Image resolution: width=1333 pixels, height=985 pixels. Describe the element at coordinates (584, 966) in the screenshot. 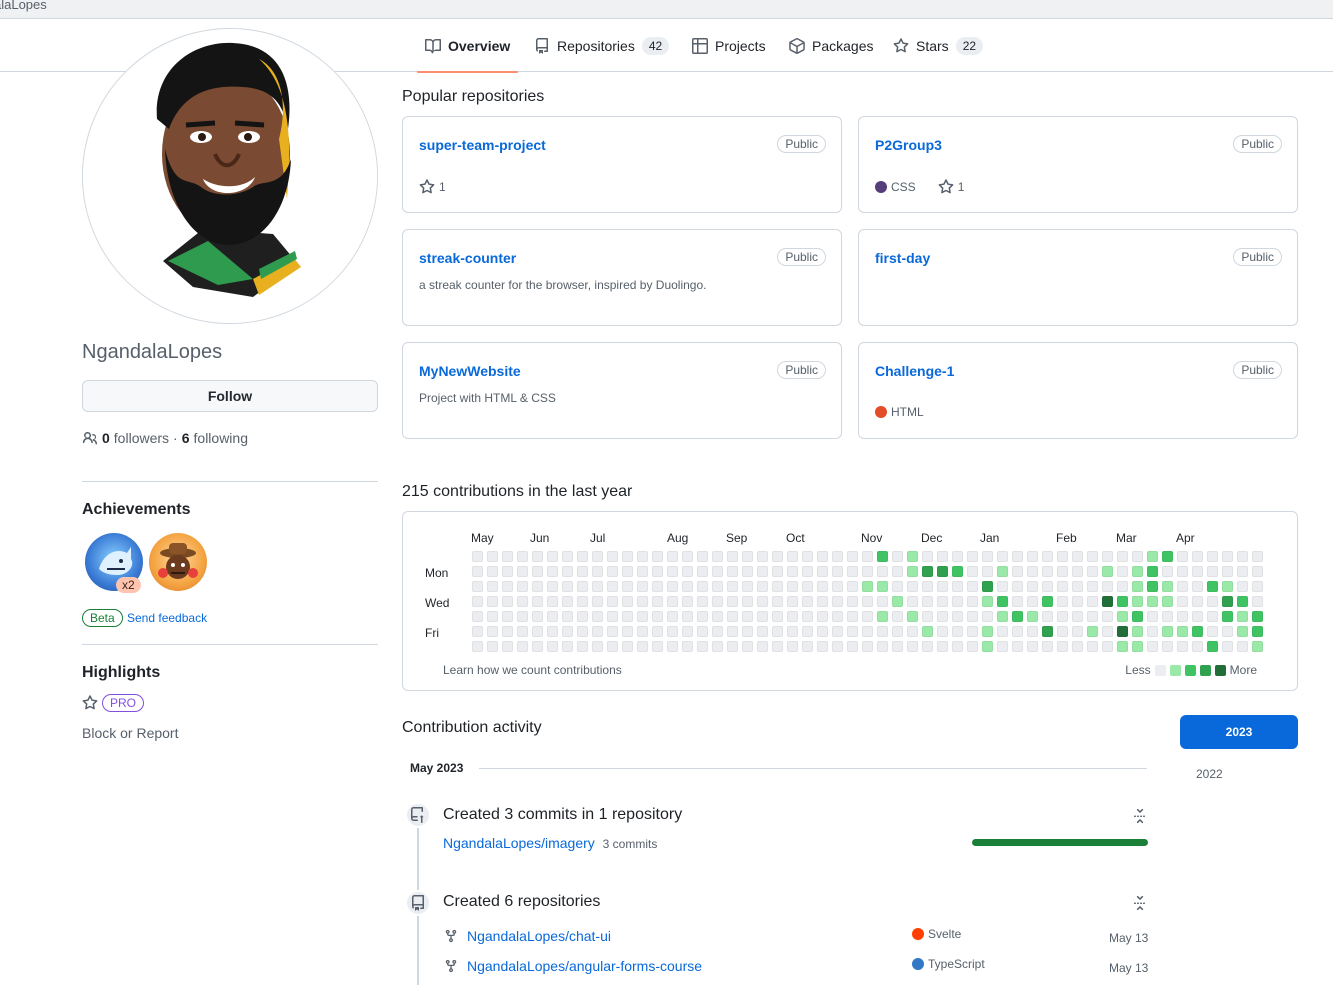

I see `created-repo-link: NgandalaLopes/angular-forms-course` at that location.